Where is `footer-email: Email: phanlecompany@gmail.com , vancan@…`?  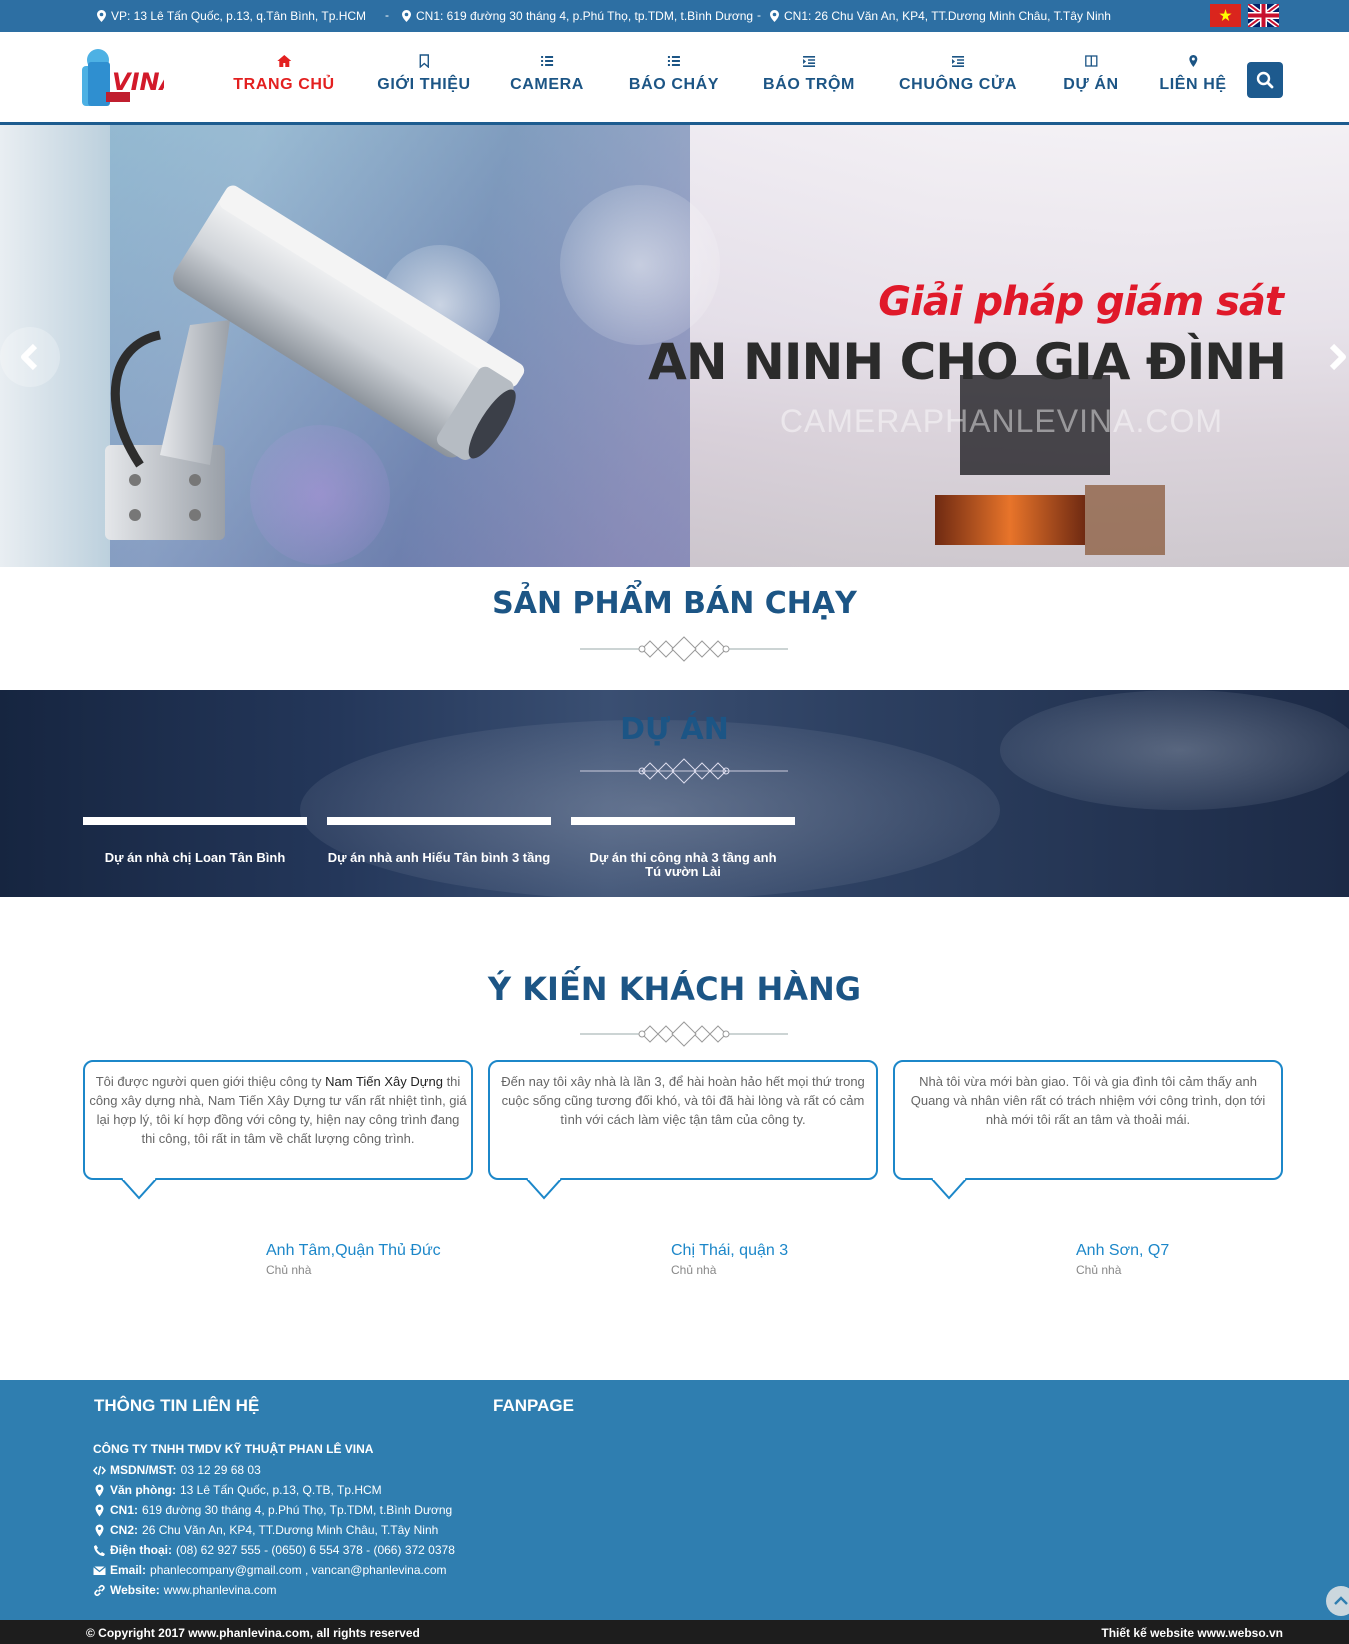 footer-email: Email: phanlecompany@gmail.com , vancan@… is located at coordinates (270, 1570).